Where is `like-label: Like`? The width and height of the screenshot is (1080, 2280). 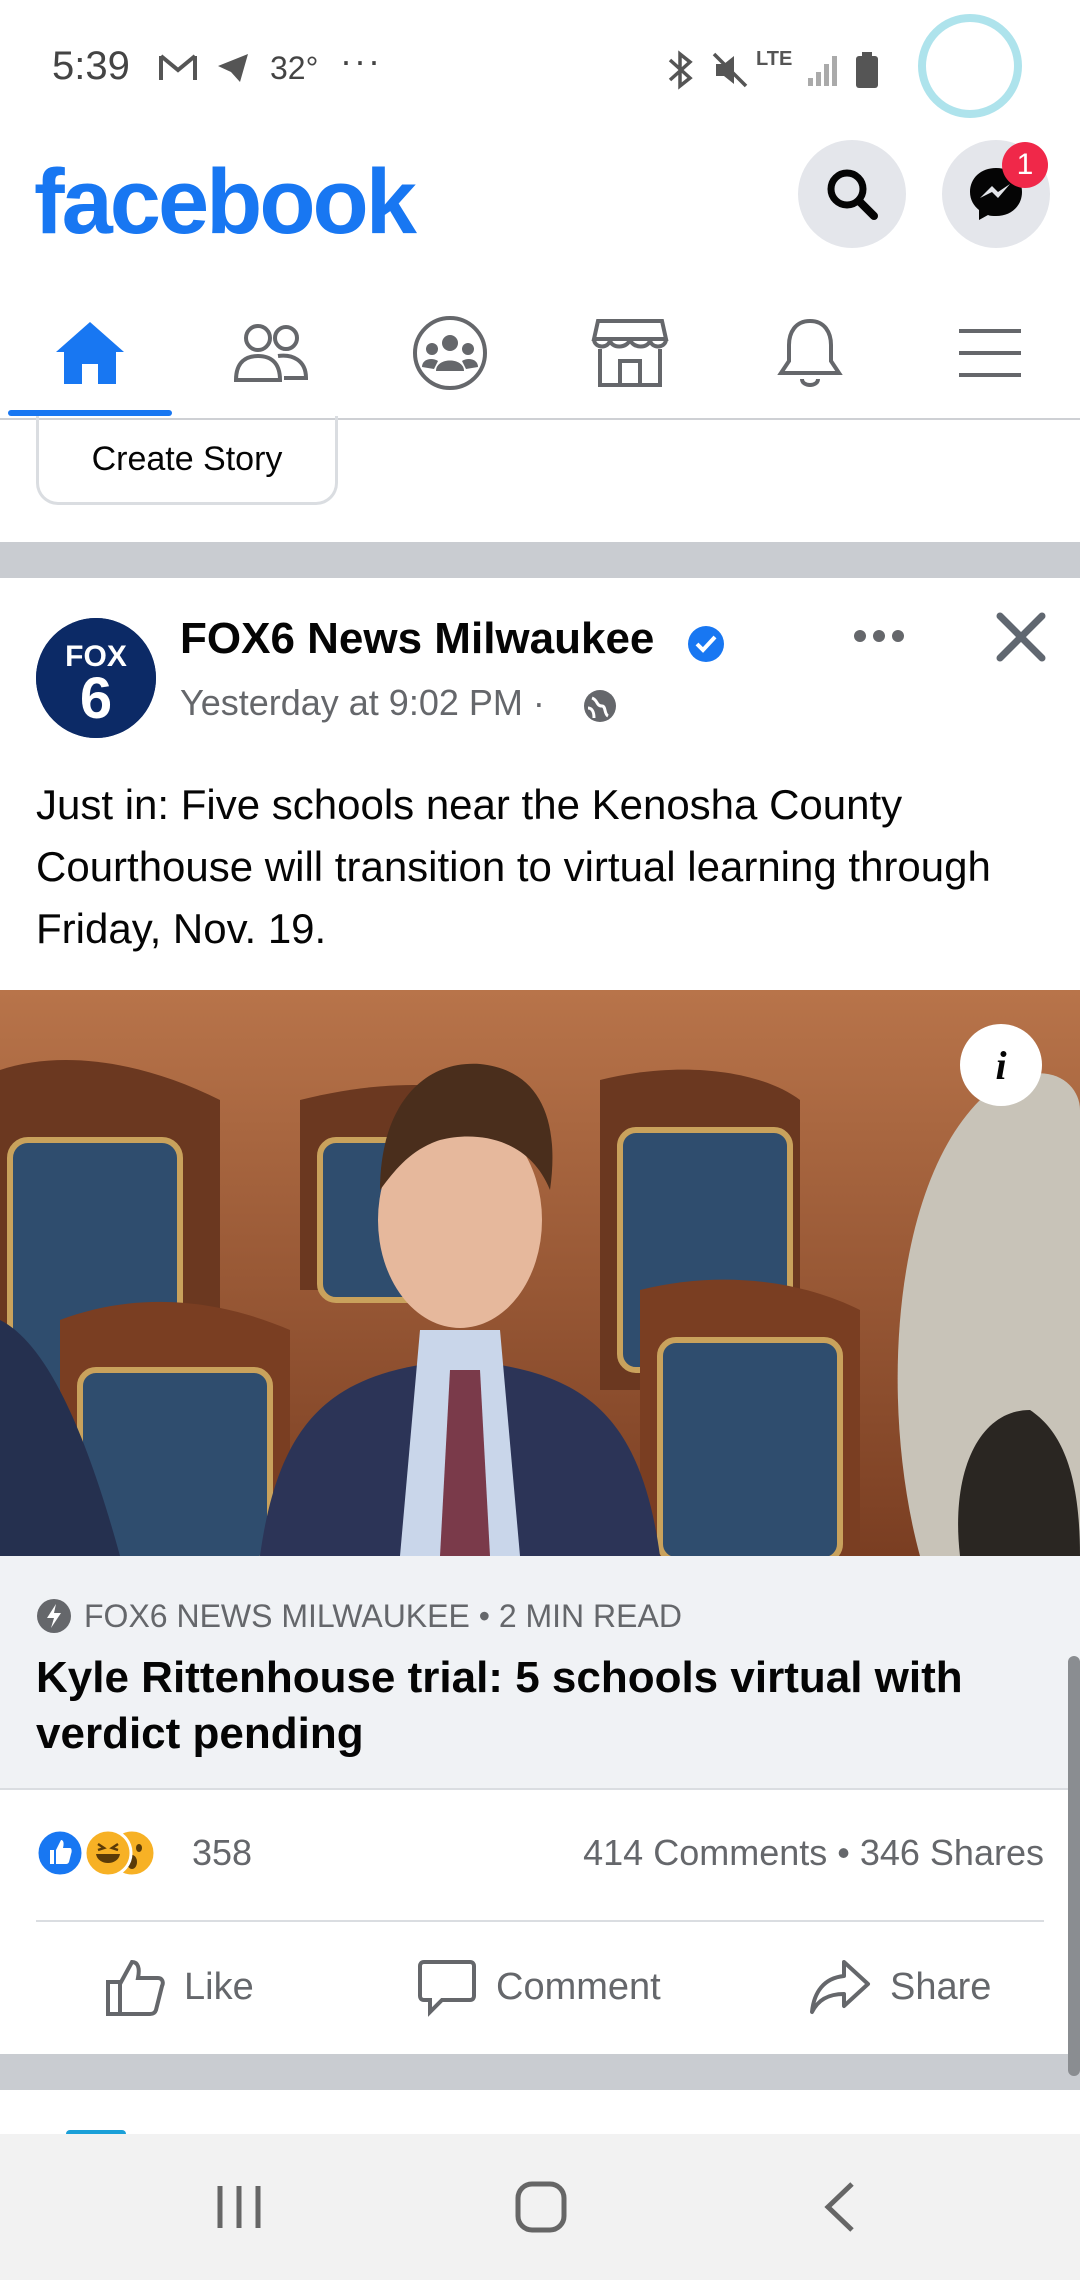
like-label: Like is located at coordinates (219, 1986).